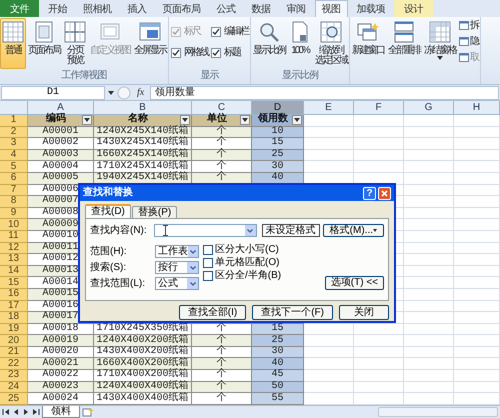  I want to click on row-header: 13, so click(14, 260).